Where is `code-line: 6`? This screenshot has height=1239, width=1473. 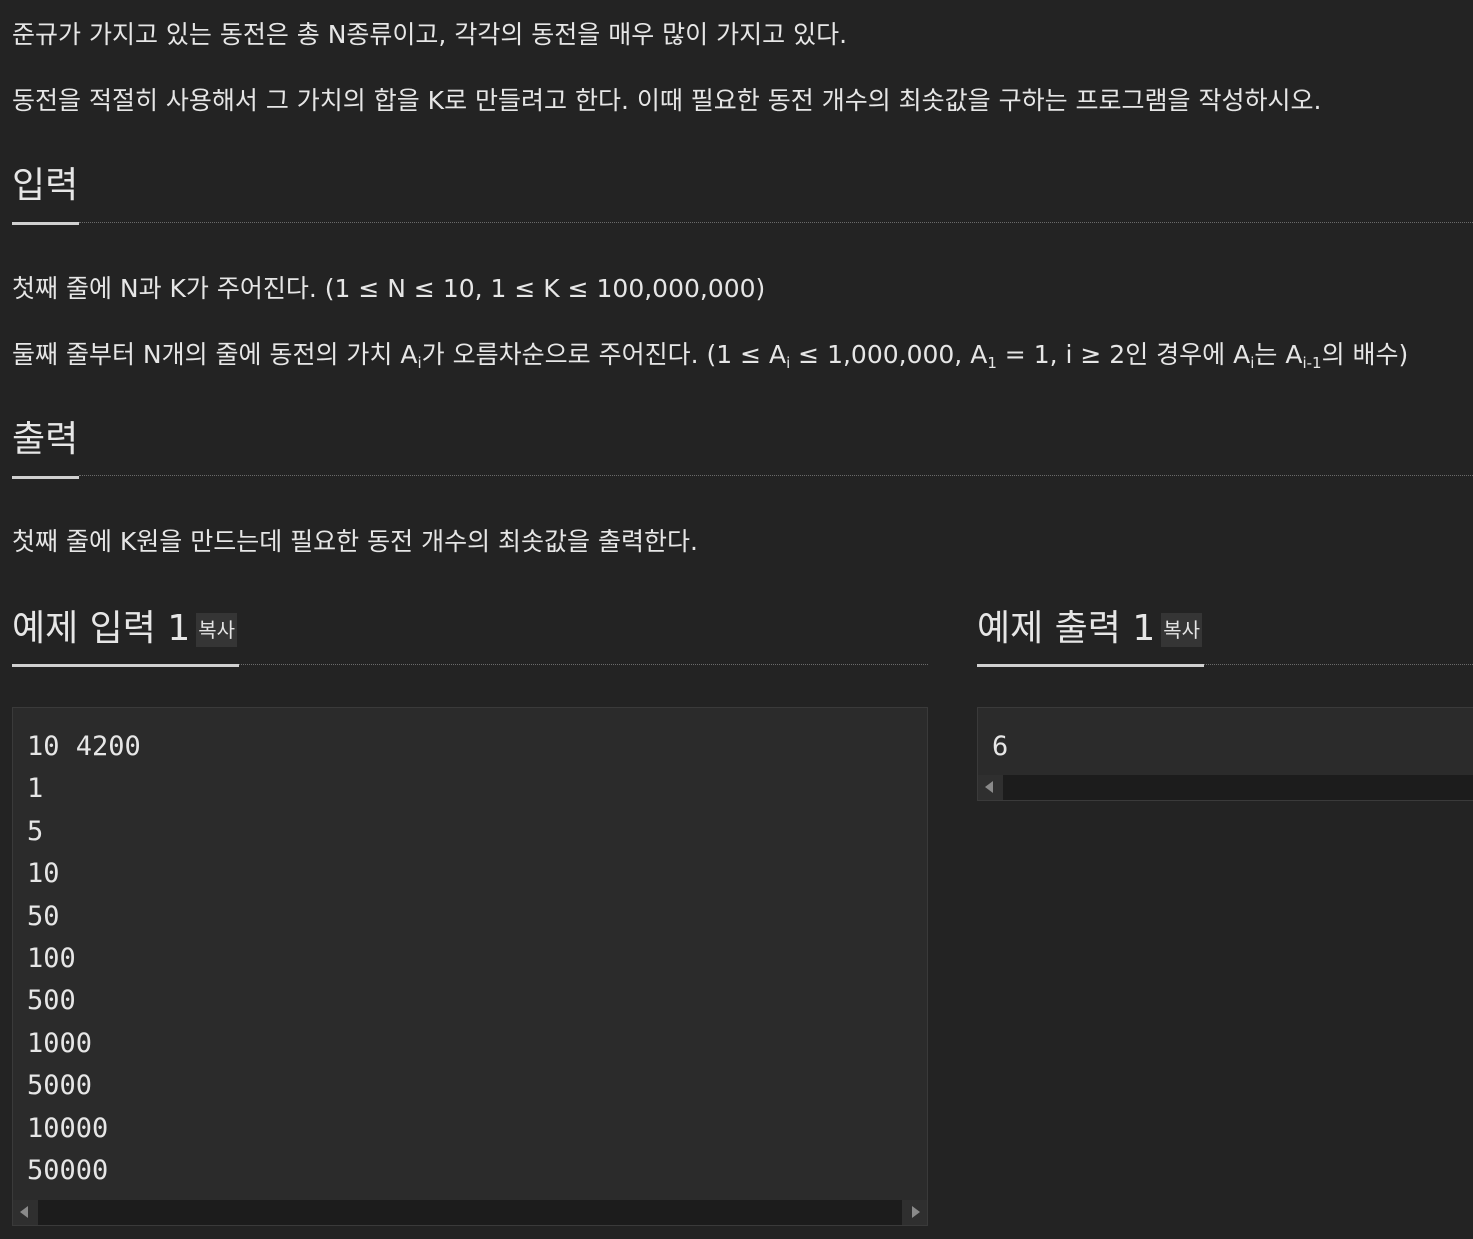
code-line: 6 is located at coordinates (1000, 746).